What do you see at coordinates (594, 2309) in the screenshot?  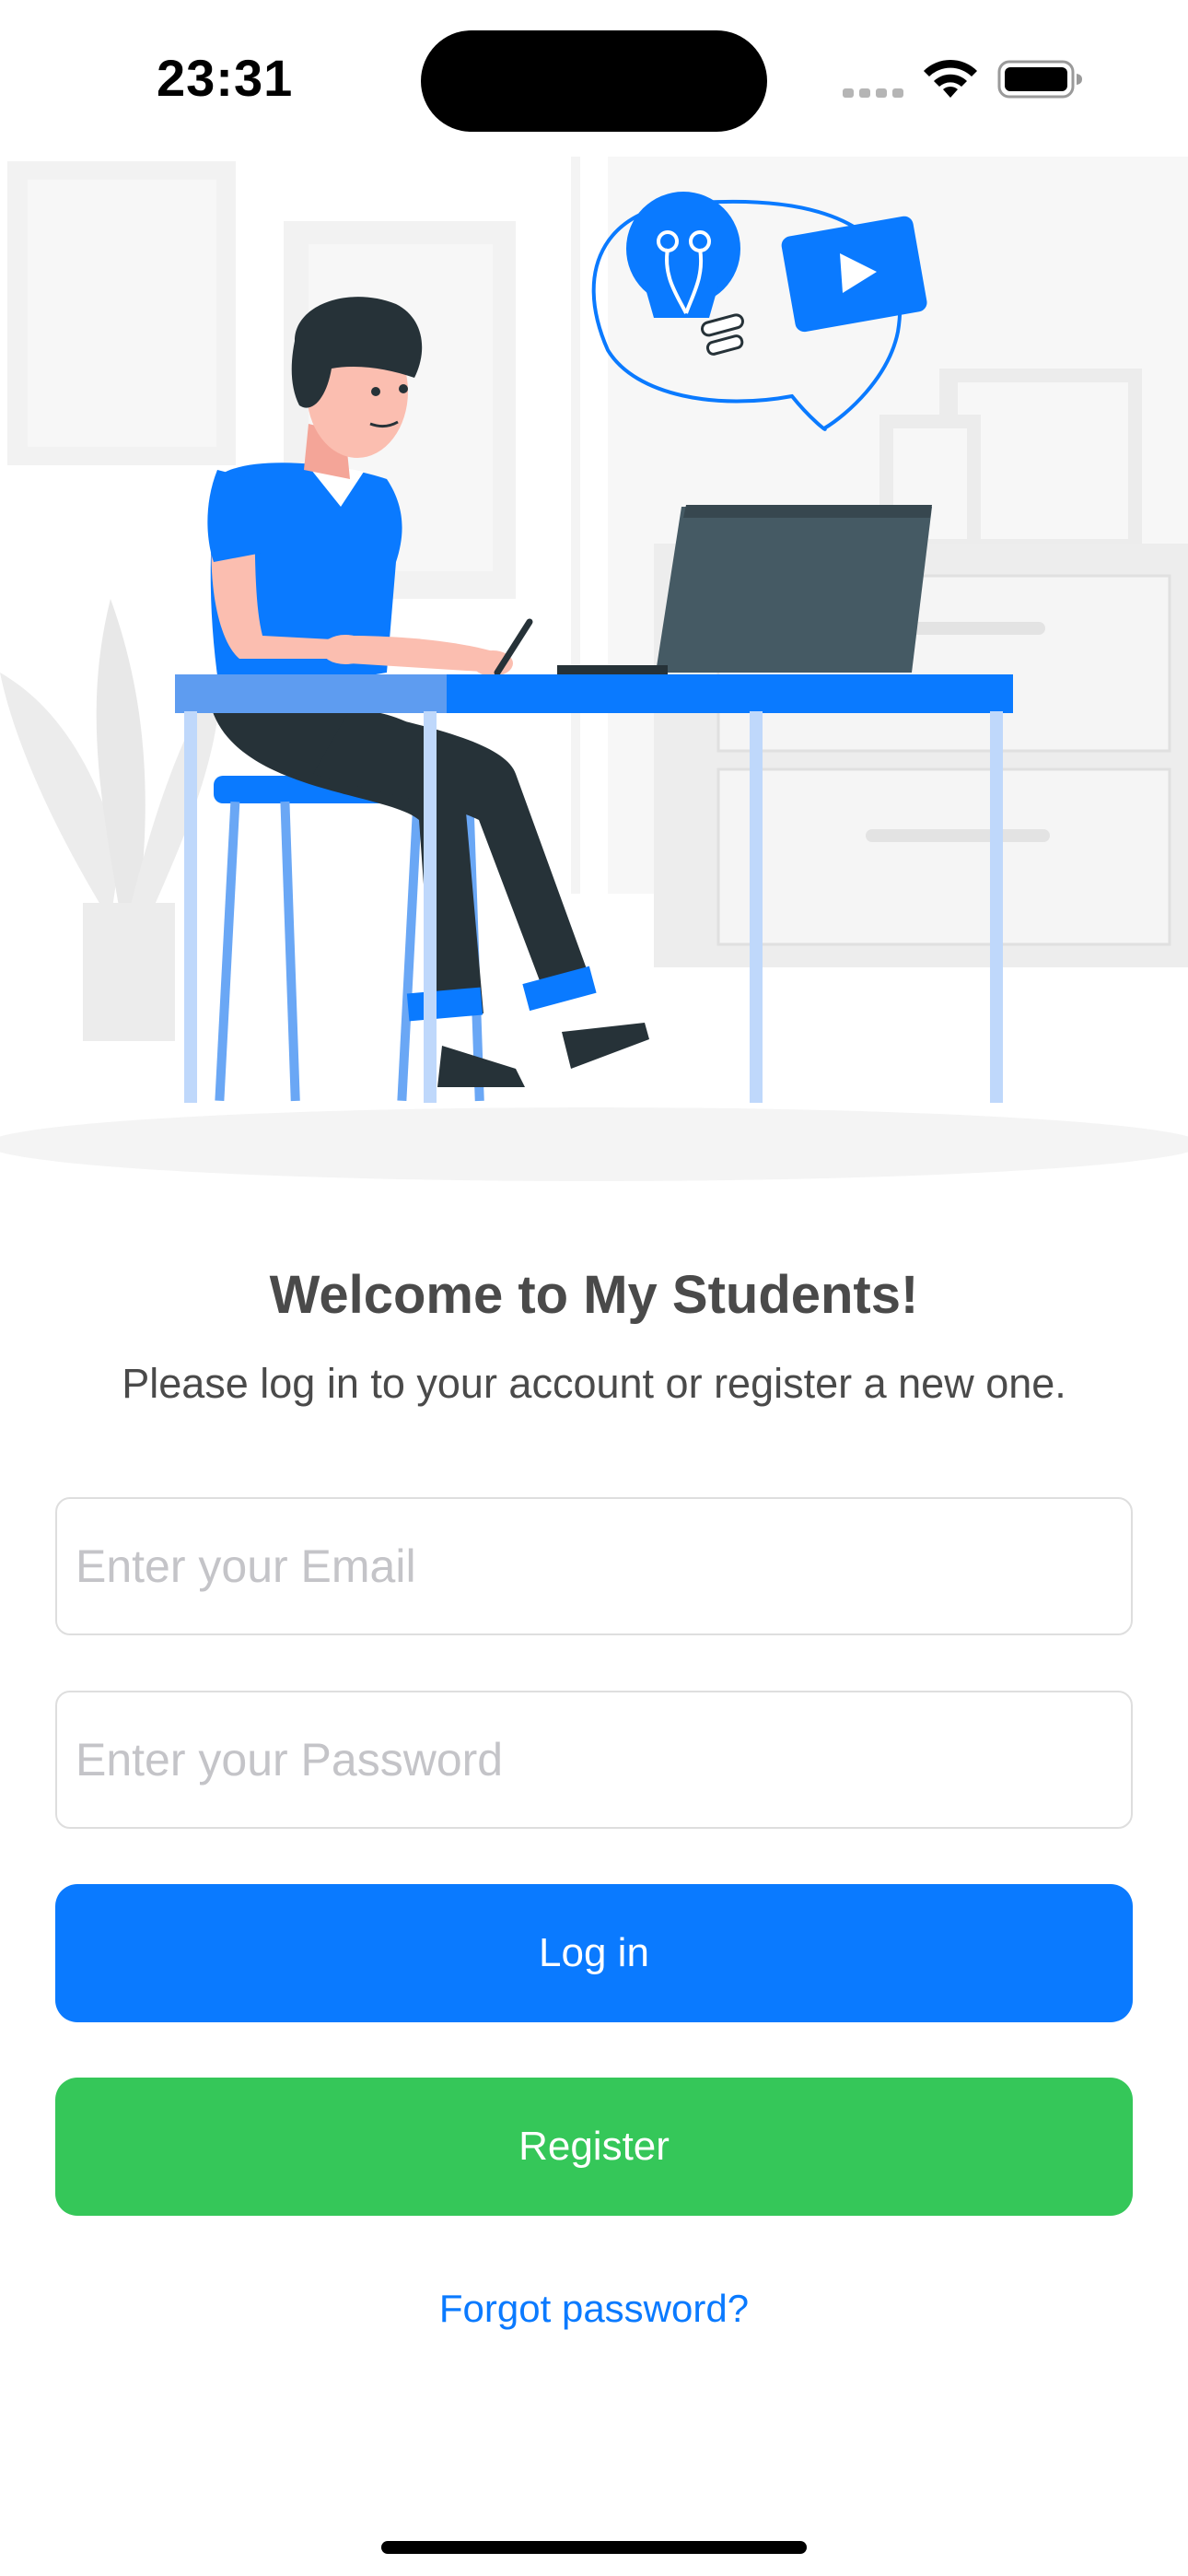 I see `forgot-password-link: Forgot password?` at bounding box center [594, 2309].